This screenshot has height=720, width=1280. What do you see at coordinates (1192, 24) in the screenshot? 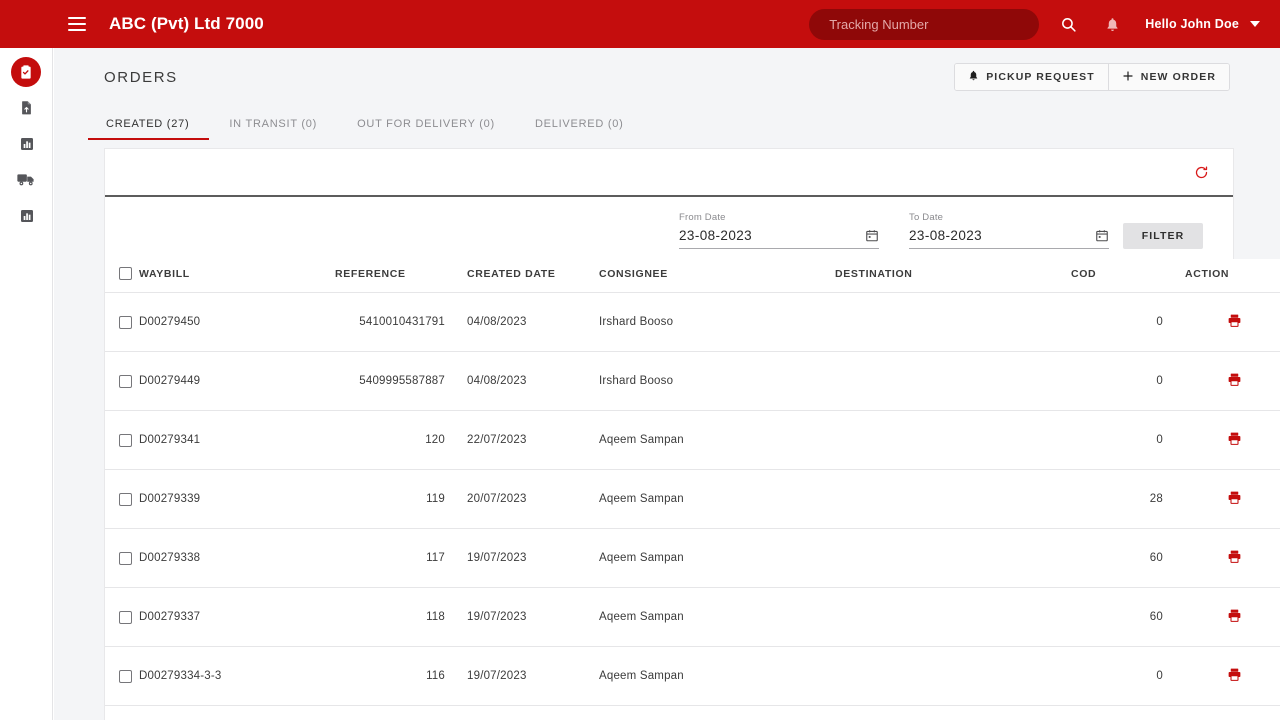
I see `user-greeting: Hello John Doe` at bounding box center [1192, 24].